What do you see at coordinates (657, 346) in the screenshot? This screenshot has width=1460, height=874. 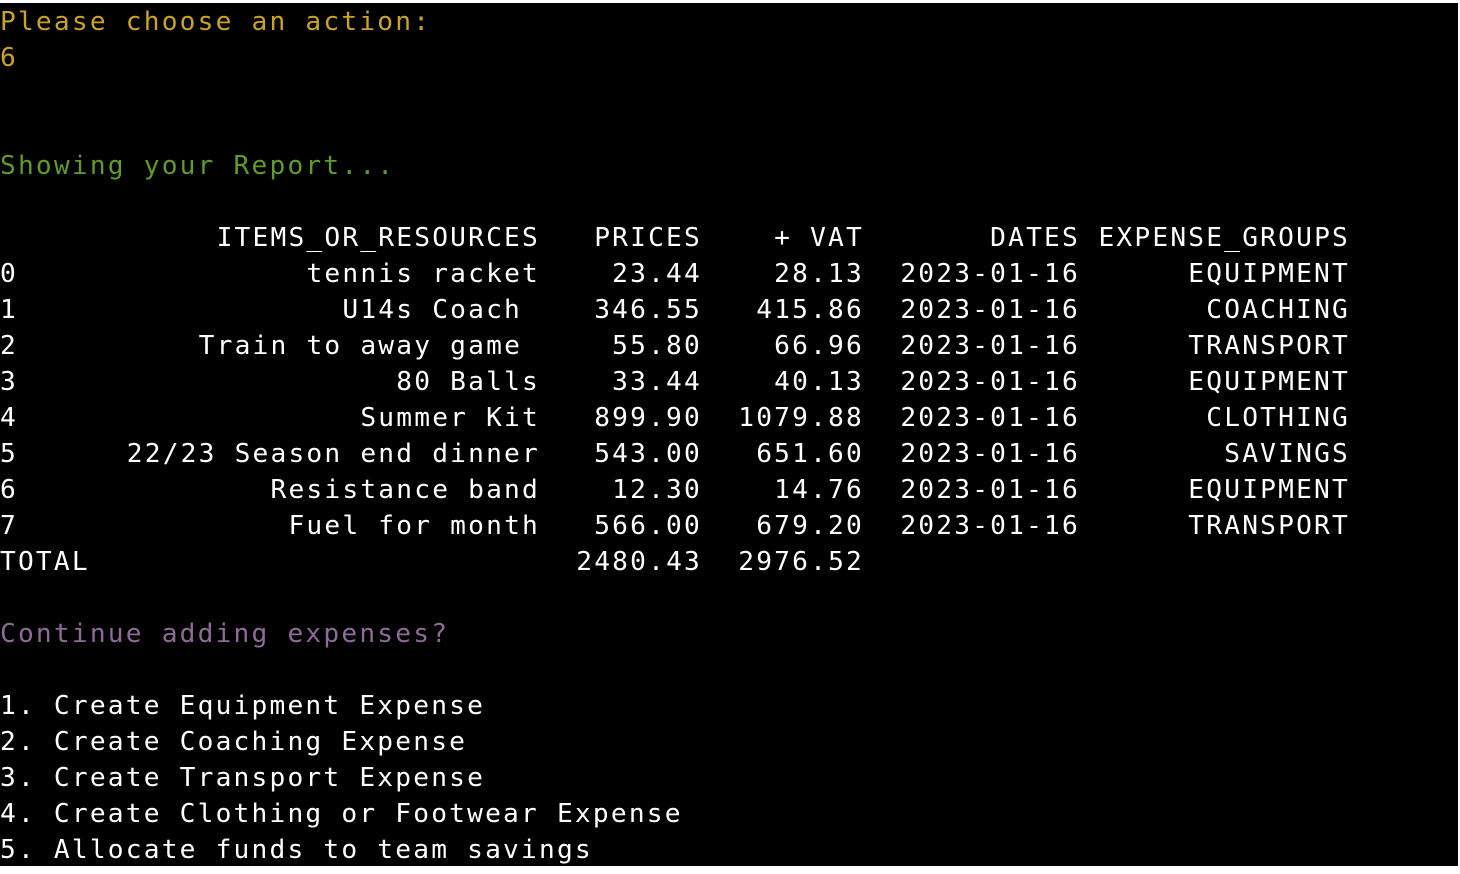 I see `row-price: 55.80` at bounding box center [657, 346].